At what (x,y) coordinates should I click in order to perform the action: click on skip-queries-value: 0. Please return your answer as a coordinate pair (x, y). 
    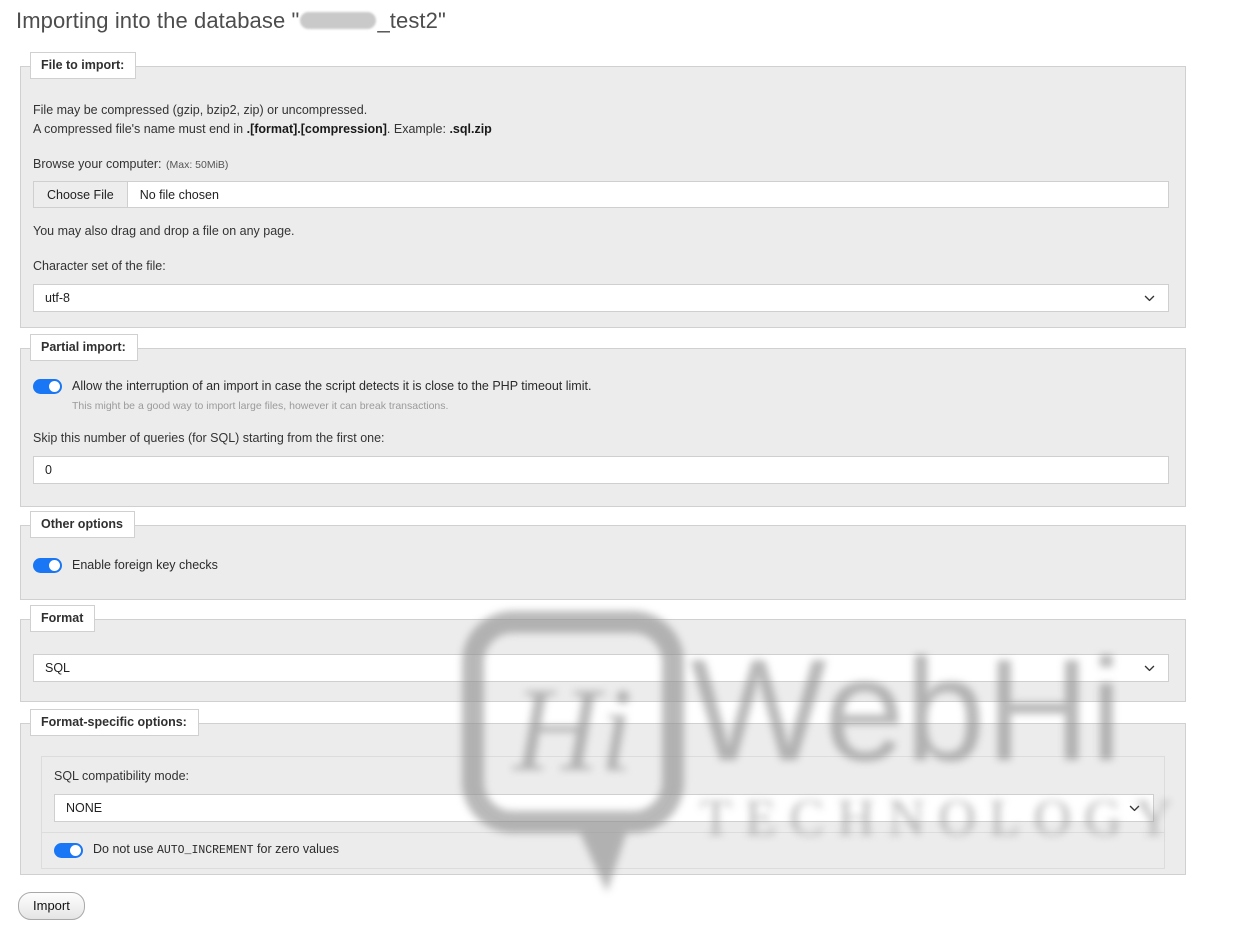
    Looking at the image, I should click on (48, 470).